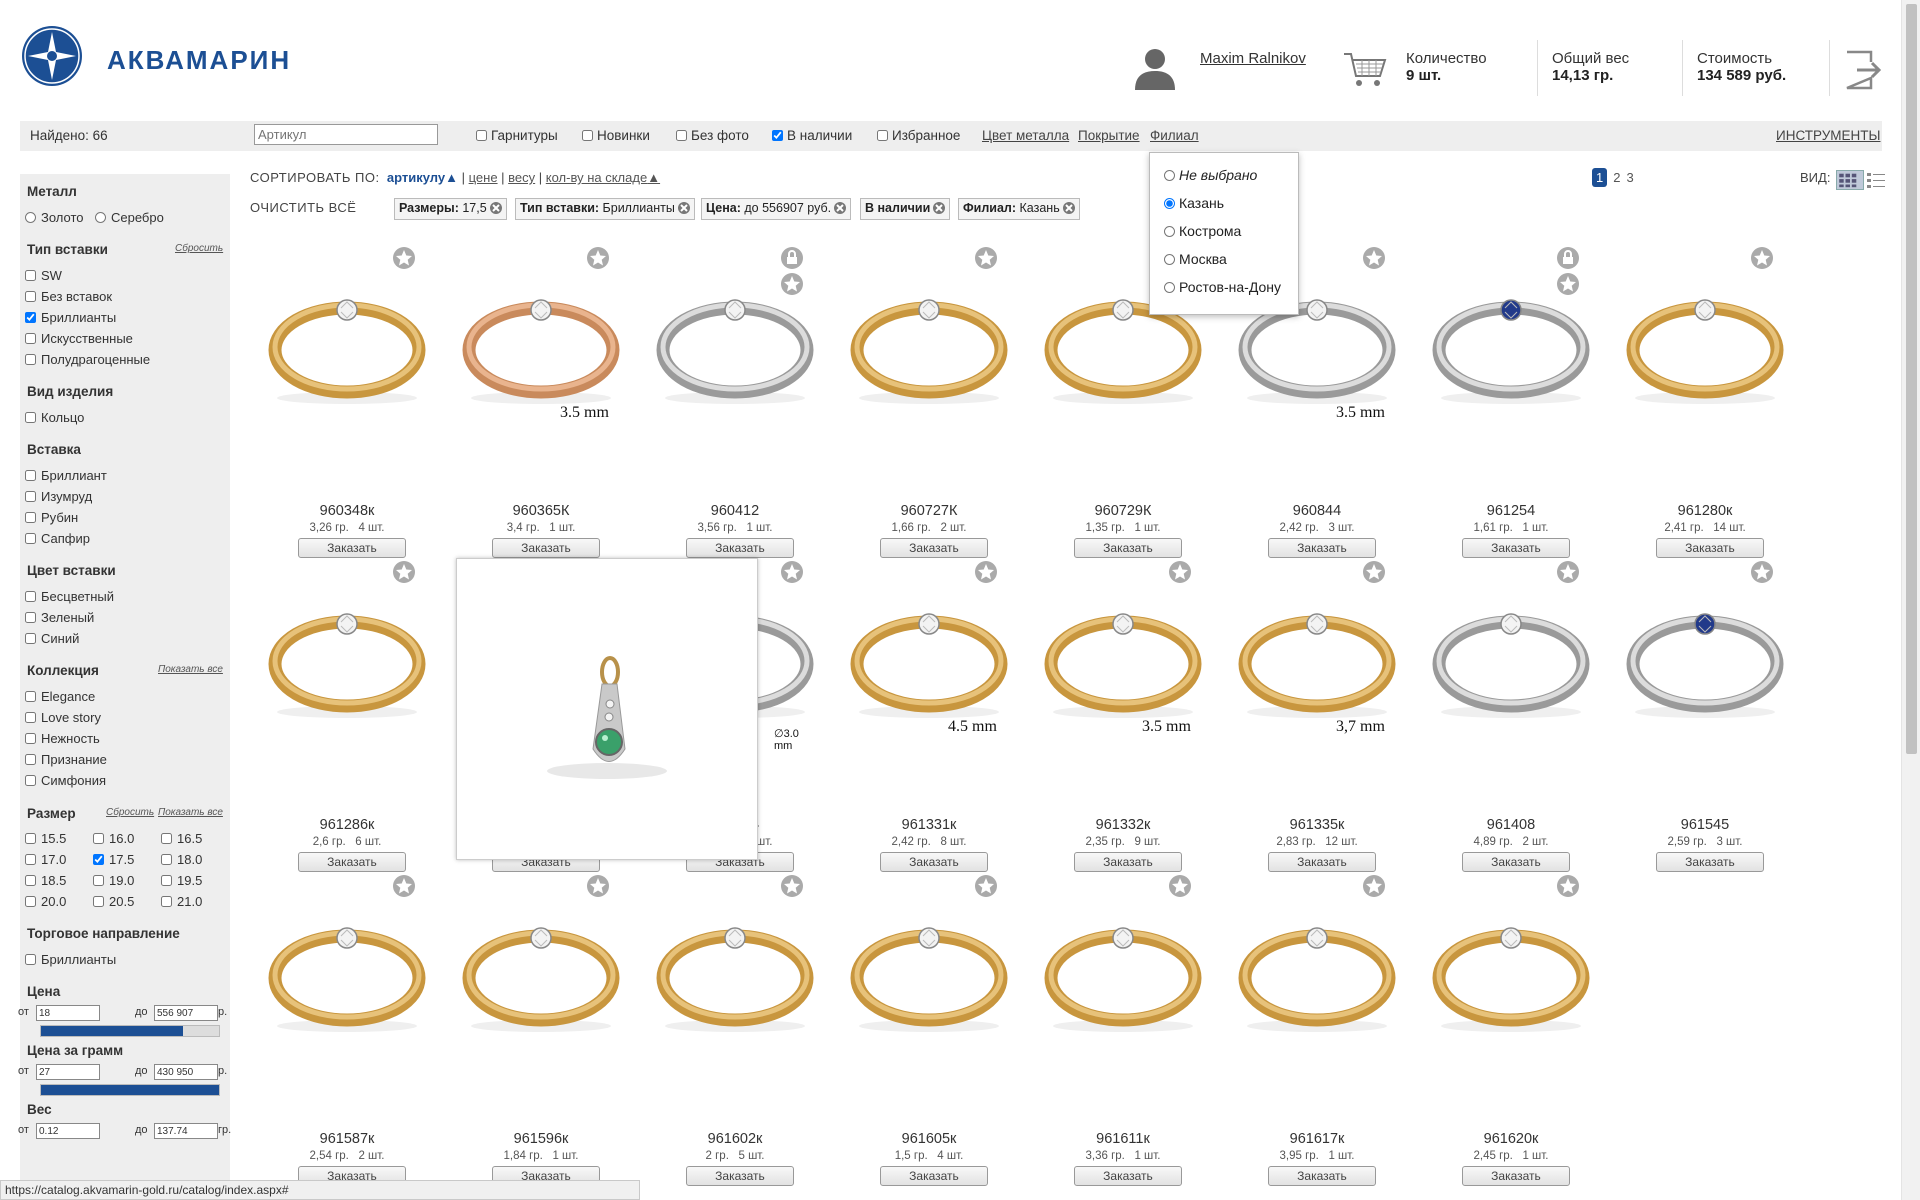 The height and width of the screenshot is (1200, 1920). What do you see at coordinates (68, 296) in the screenshot?
I see `insert-type-option: Без вставок` at bounding box center [68, 296].